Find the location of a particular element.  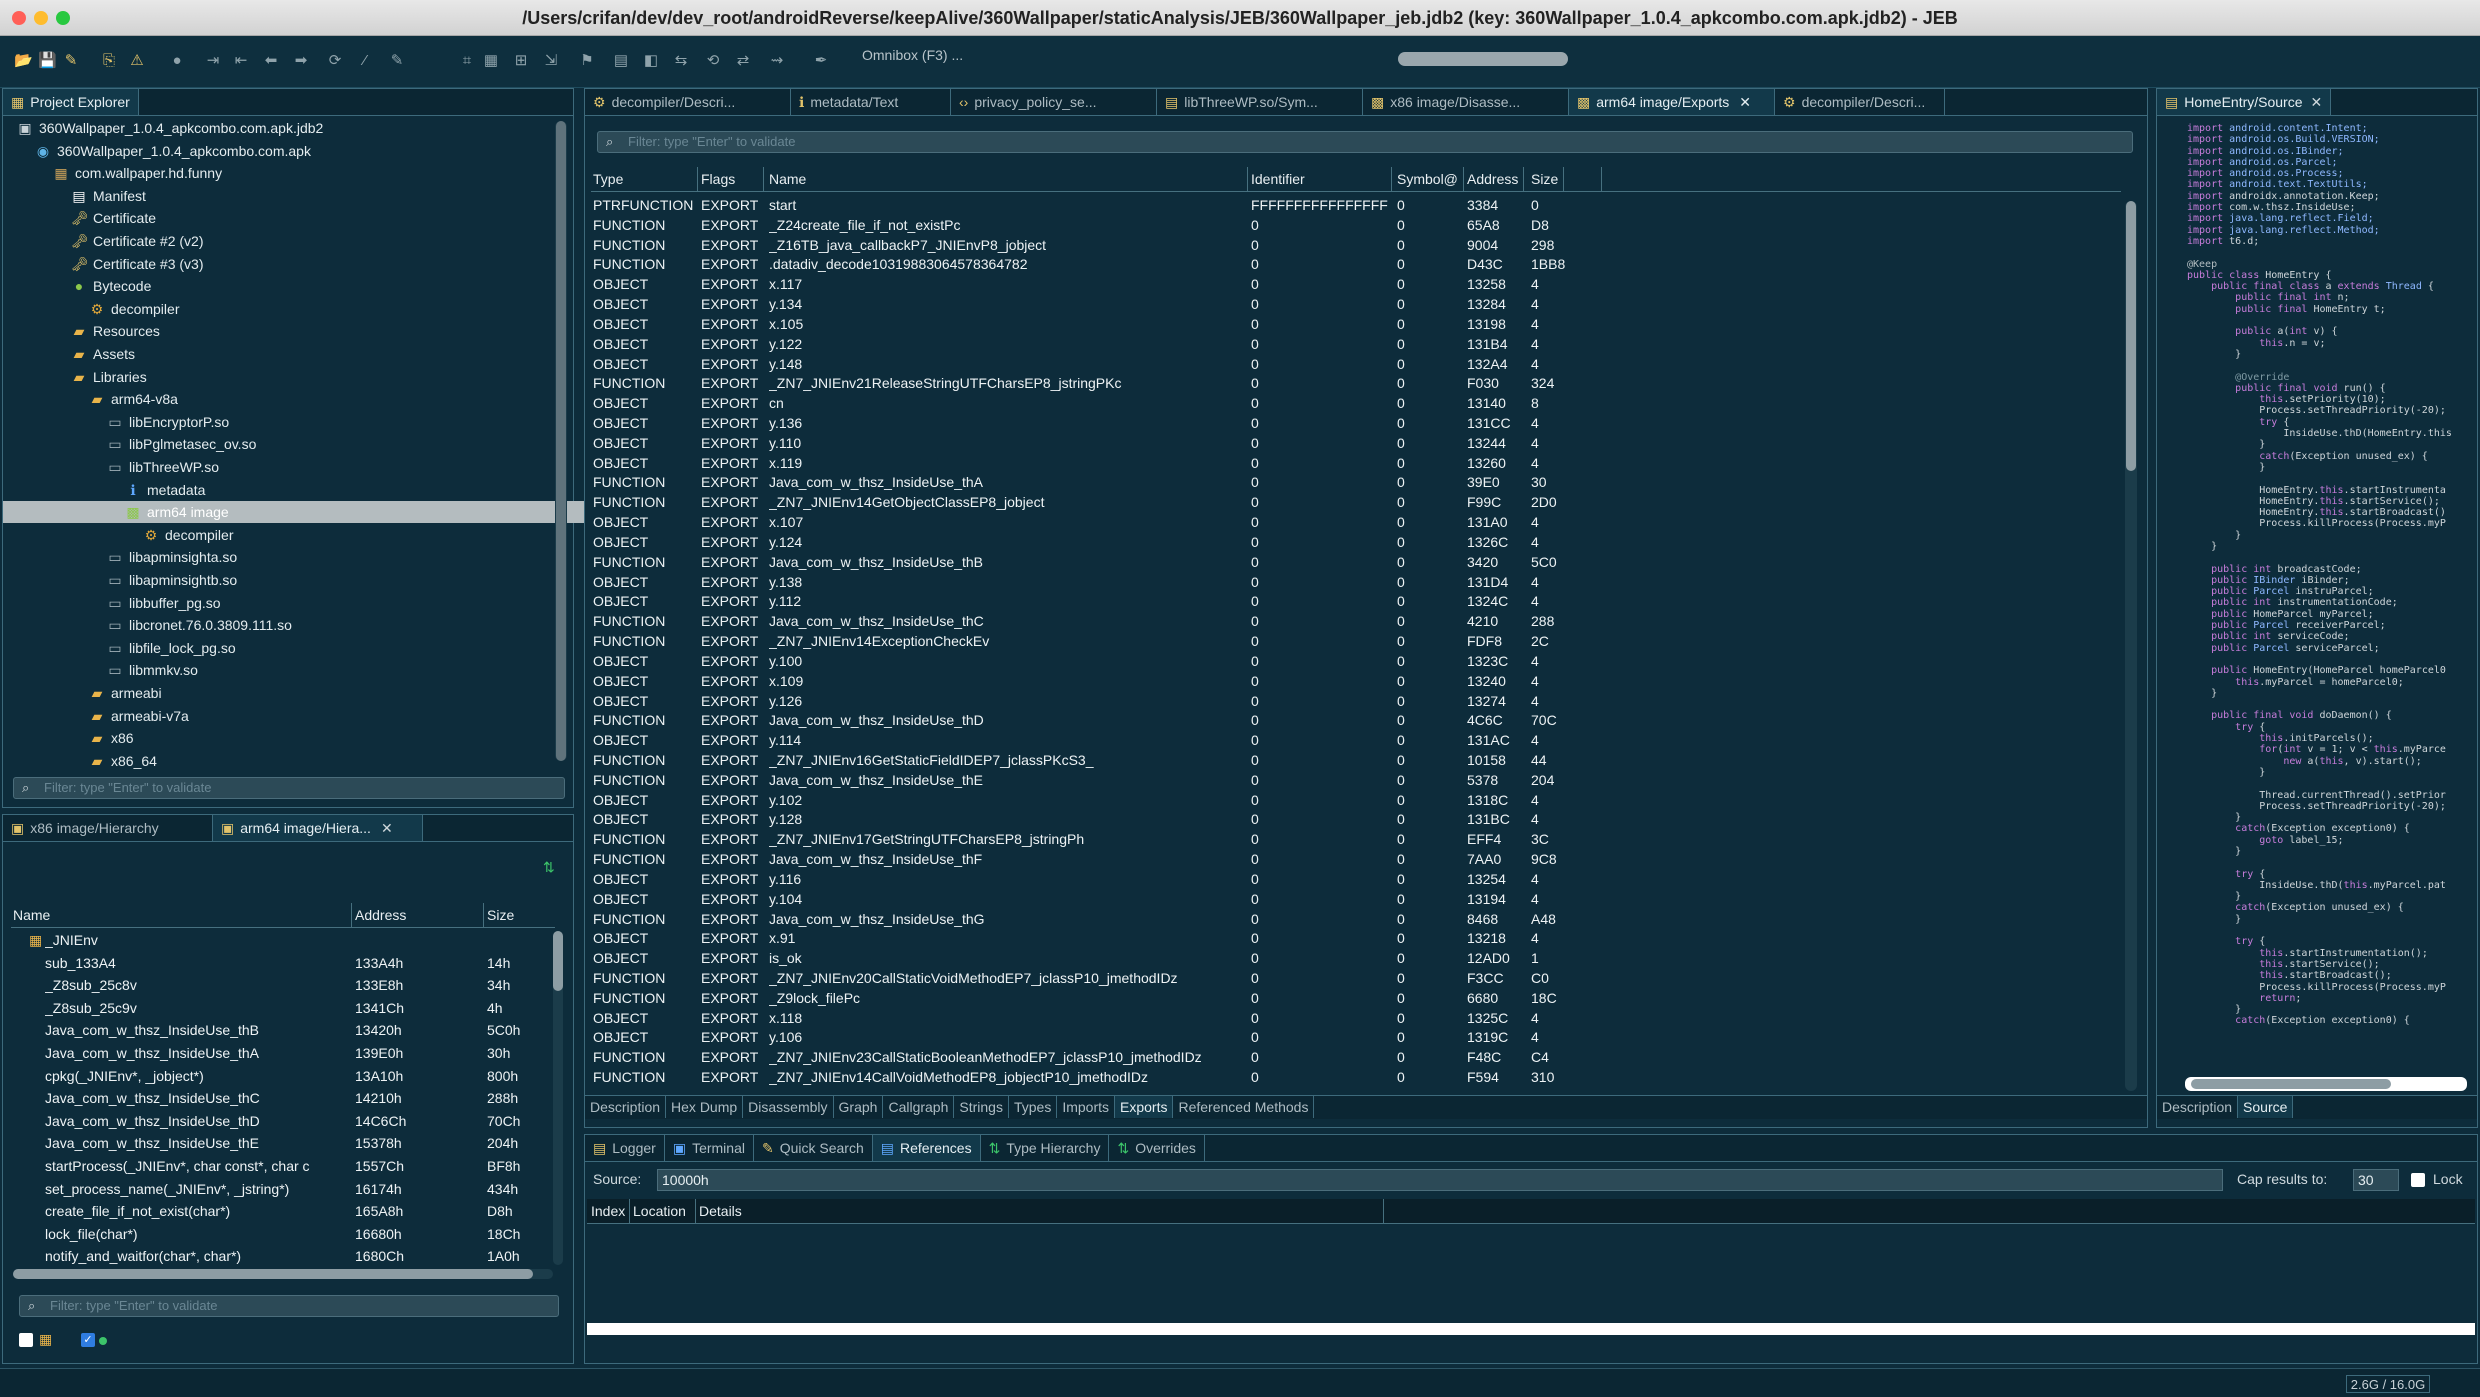

cap-results-input: 30 is located at coordinates (2376, 1180).